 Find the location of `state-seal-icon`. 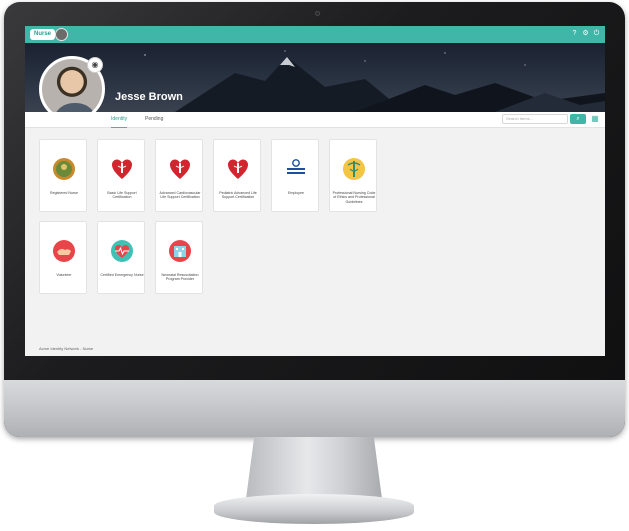

state-seal-icon is located at coordinates (64, 169).